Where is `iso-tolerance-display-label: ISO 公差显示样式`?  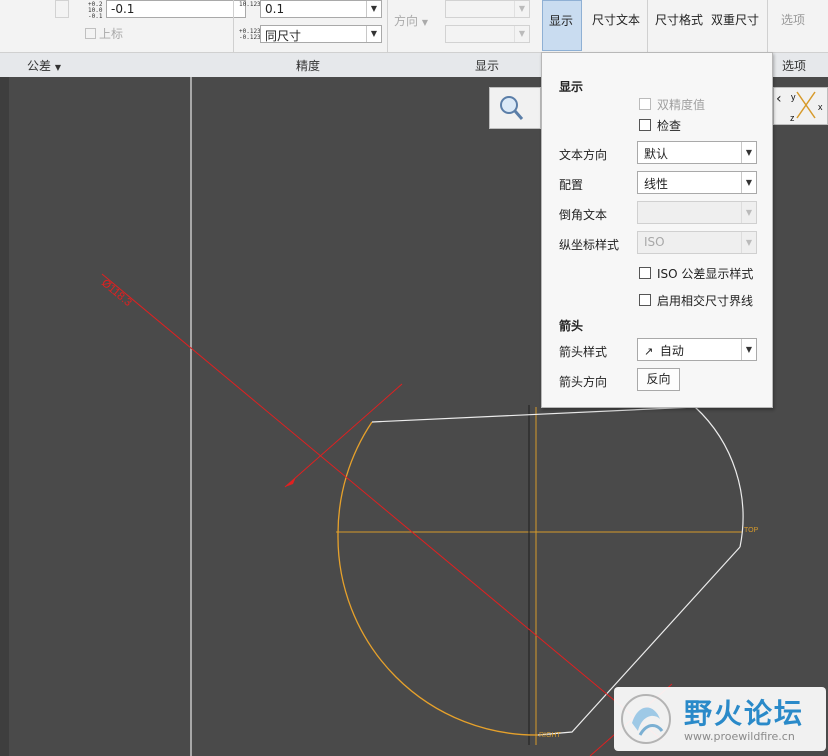 iso-tolerance-display-label: ISO 公差显示样式 is located at coordinates (705, 274).